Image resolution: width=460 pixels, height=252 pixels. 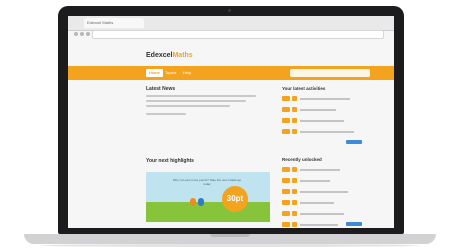 What do you see at coordinates (304, 88) in the screenshot?
I see `activities-title: Your latest activities` at bounding box center [304, 88].